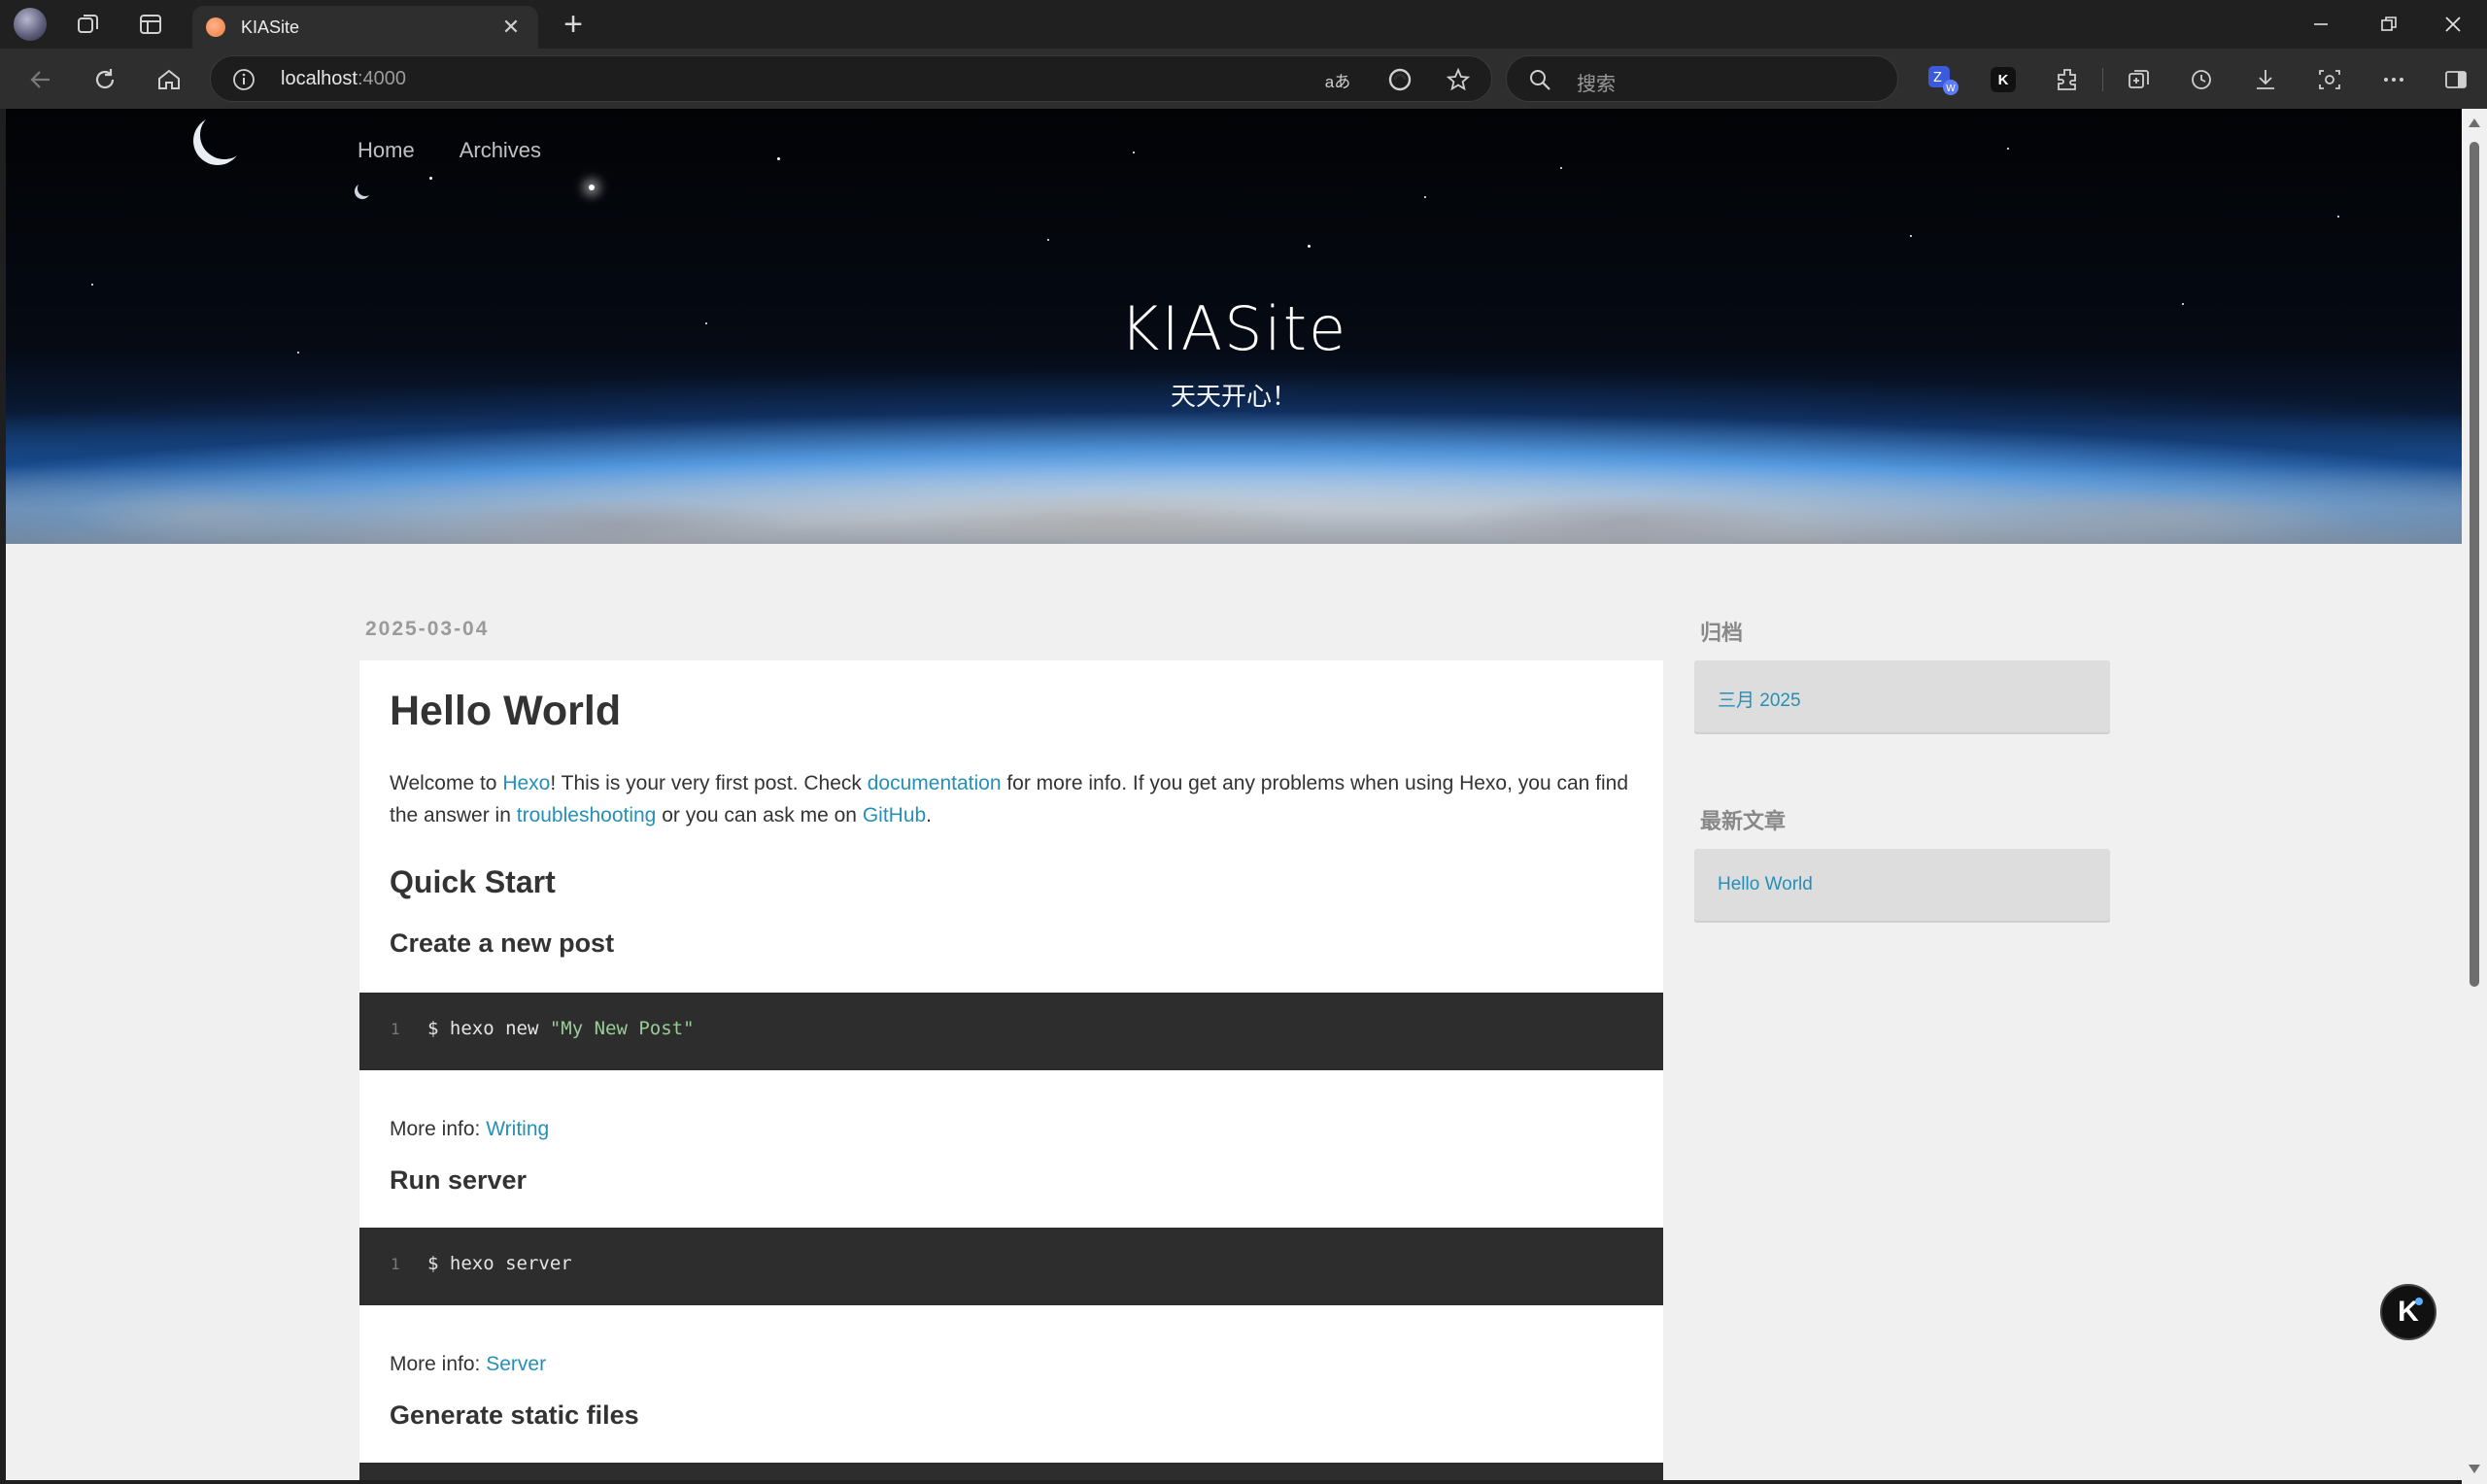 The image size is (2487, 1484). Describe the element at coordinates (1539, 82) in the screenshot. I see `search-icon` at that location.